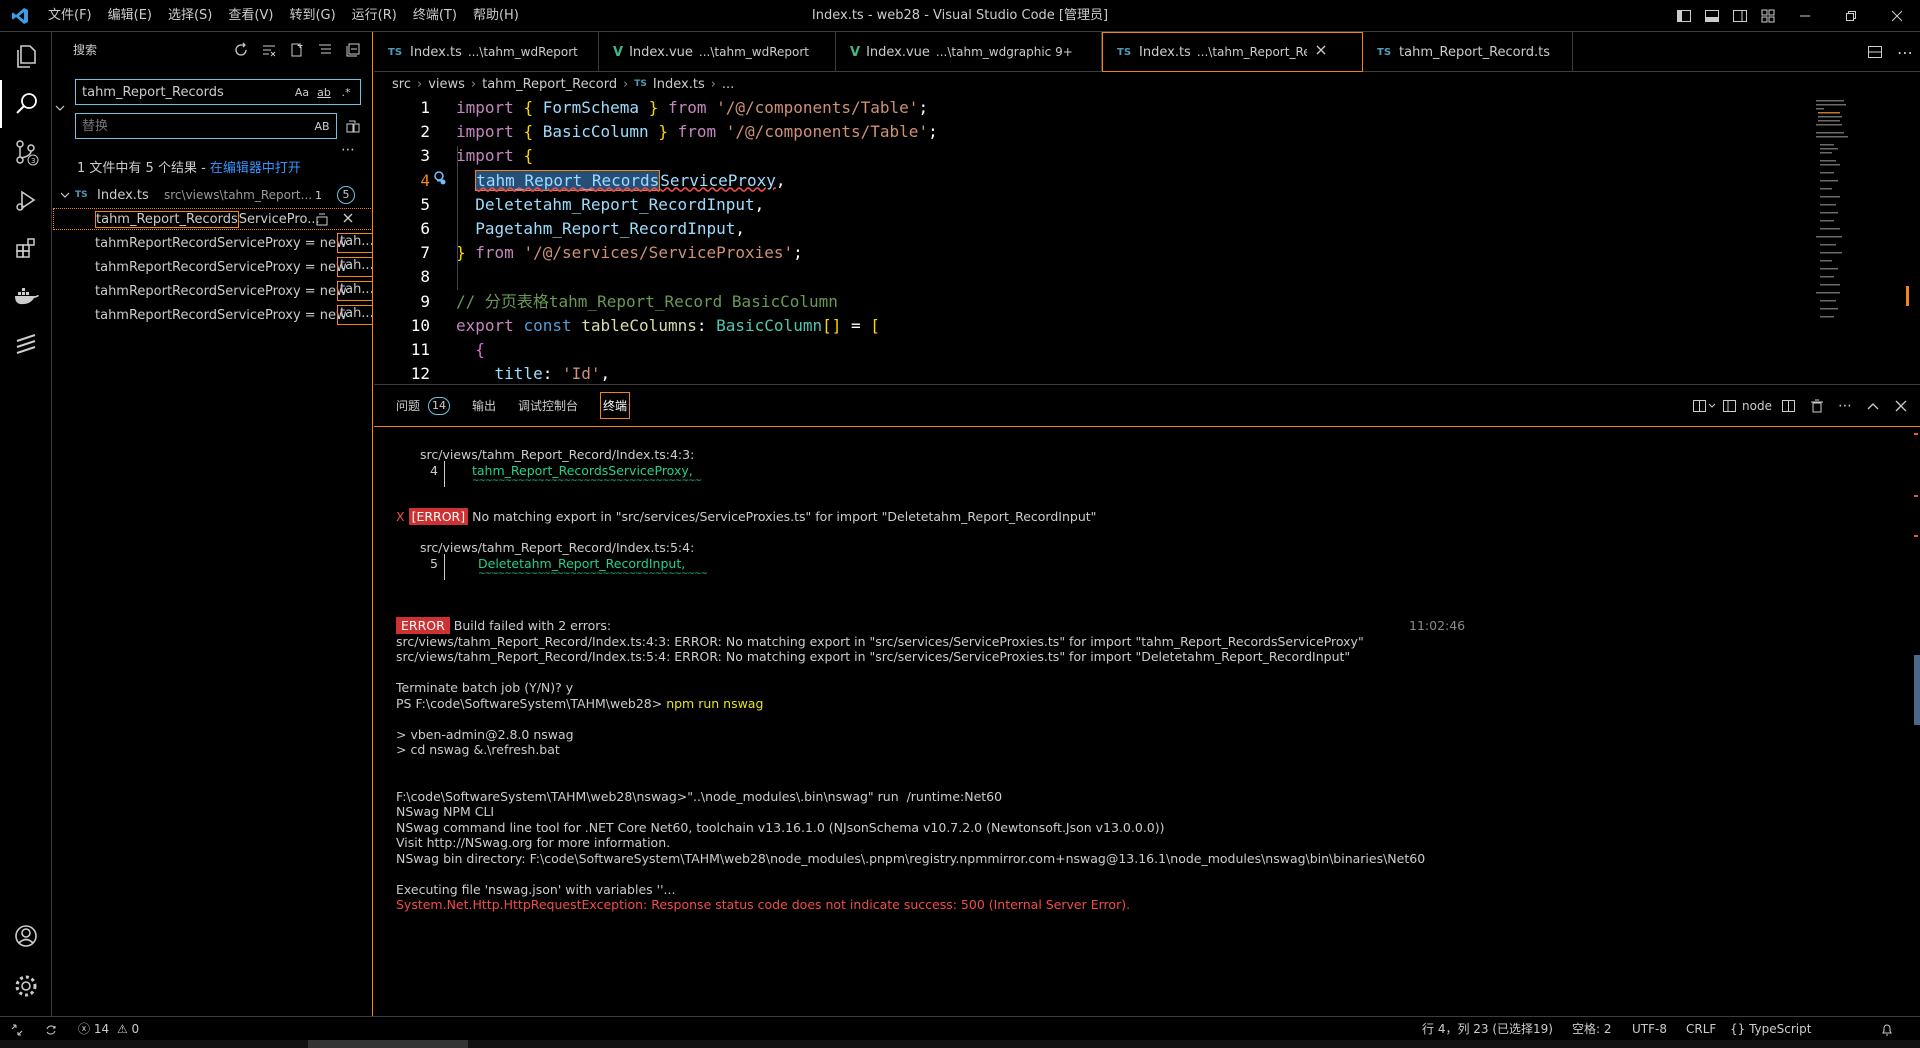 This screenshot has height=1048, width=1920. What do you see at coordinates (51, 1029) in the screenshot?
I see `sync-icon` at bounding box center [51, 1029].